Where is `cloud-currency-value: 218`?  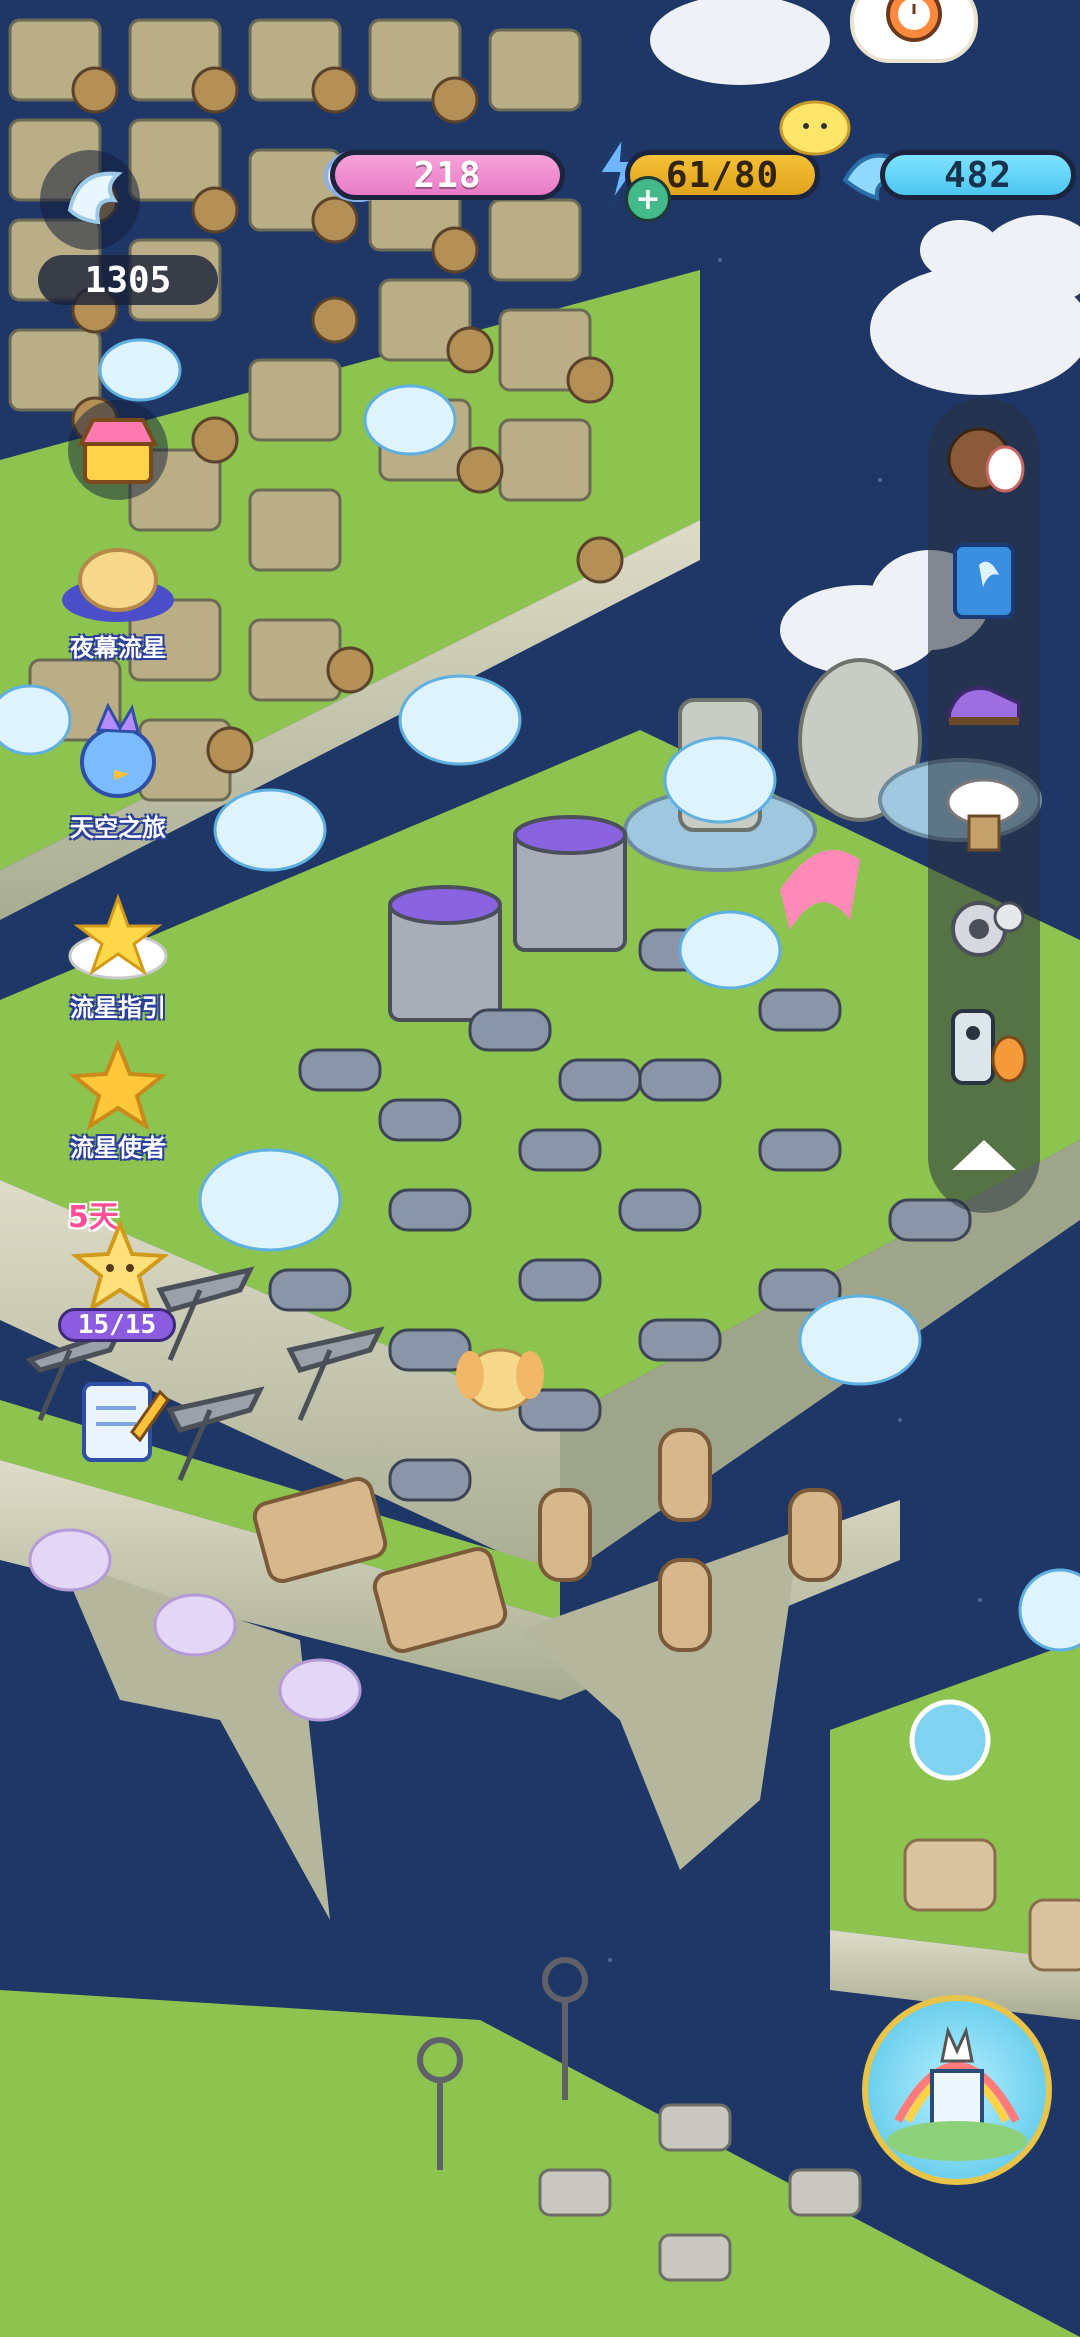 cloud-currency-value: 218 is located at coordinates (447, 175).